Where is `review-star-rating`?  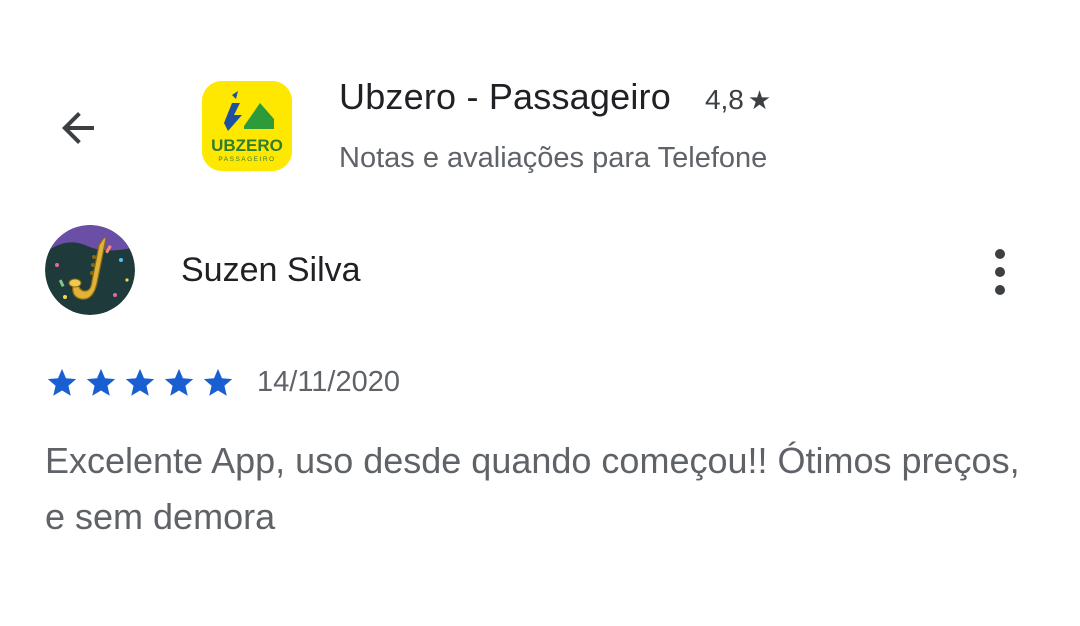
review-star-rating is located at coordinates (142, 383).